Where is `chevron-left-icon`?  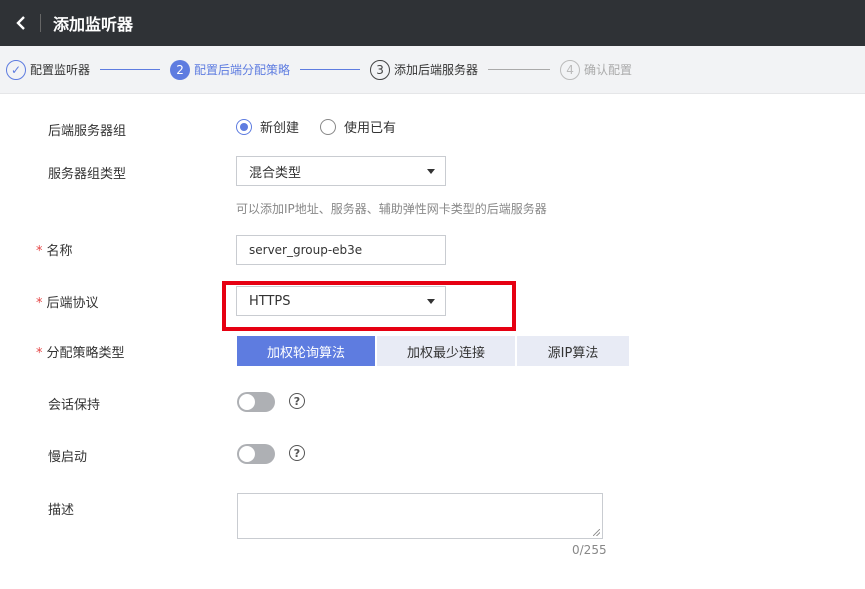
chevron-left-icon is located at coordinates (20, 23).